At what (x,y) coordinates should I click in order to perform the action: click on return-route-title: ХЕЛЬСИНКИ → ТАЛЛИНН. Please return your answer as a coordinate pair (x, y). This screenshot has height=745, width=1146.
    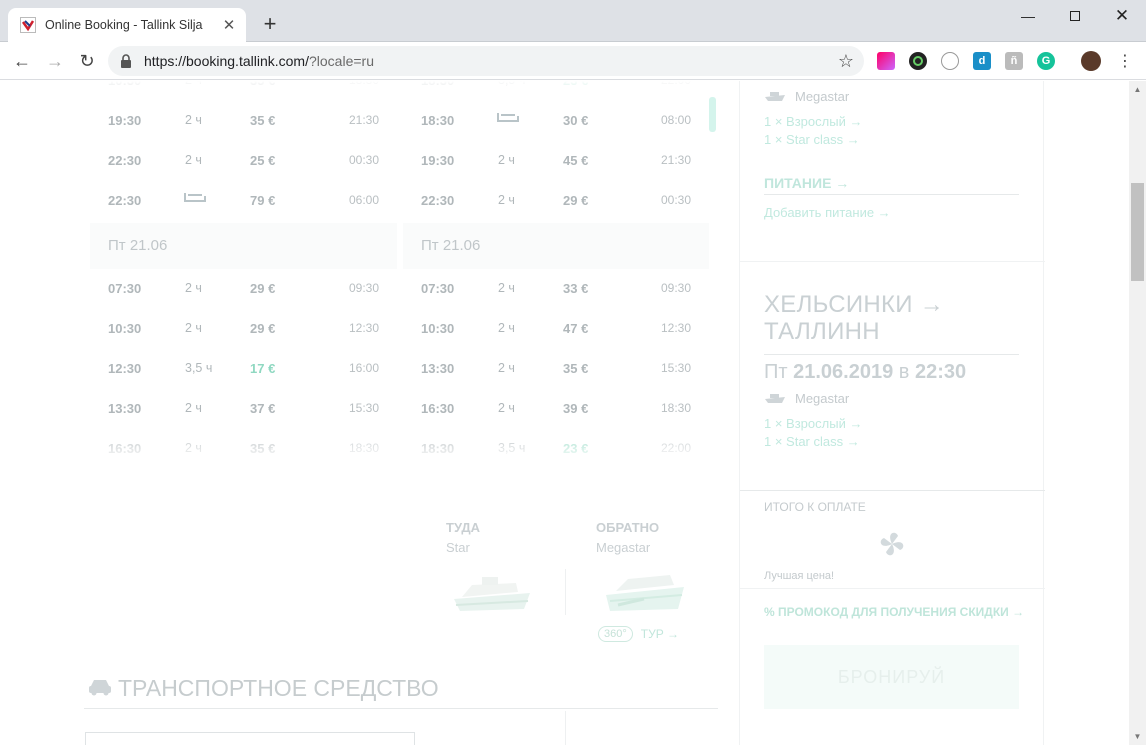
    Looking at the image, I should click on (854, 318).